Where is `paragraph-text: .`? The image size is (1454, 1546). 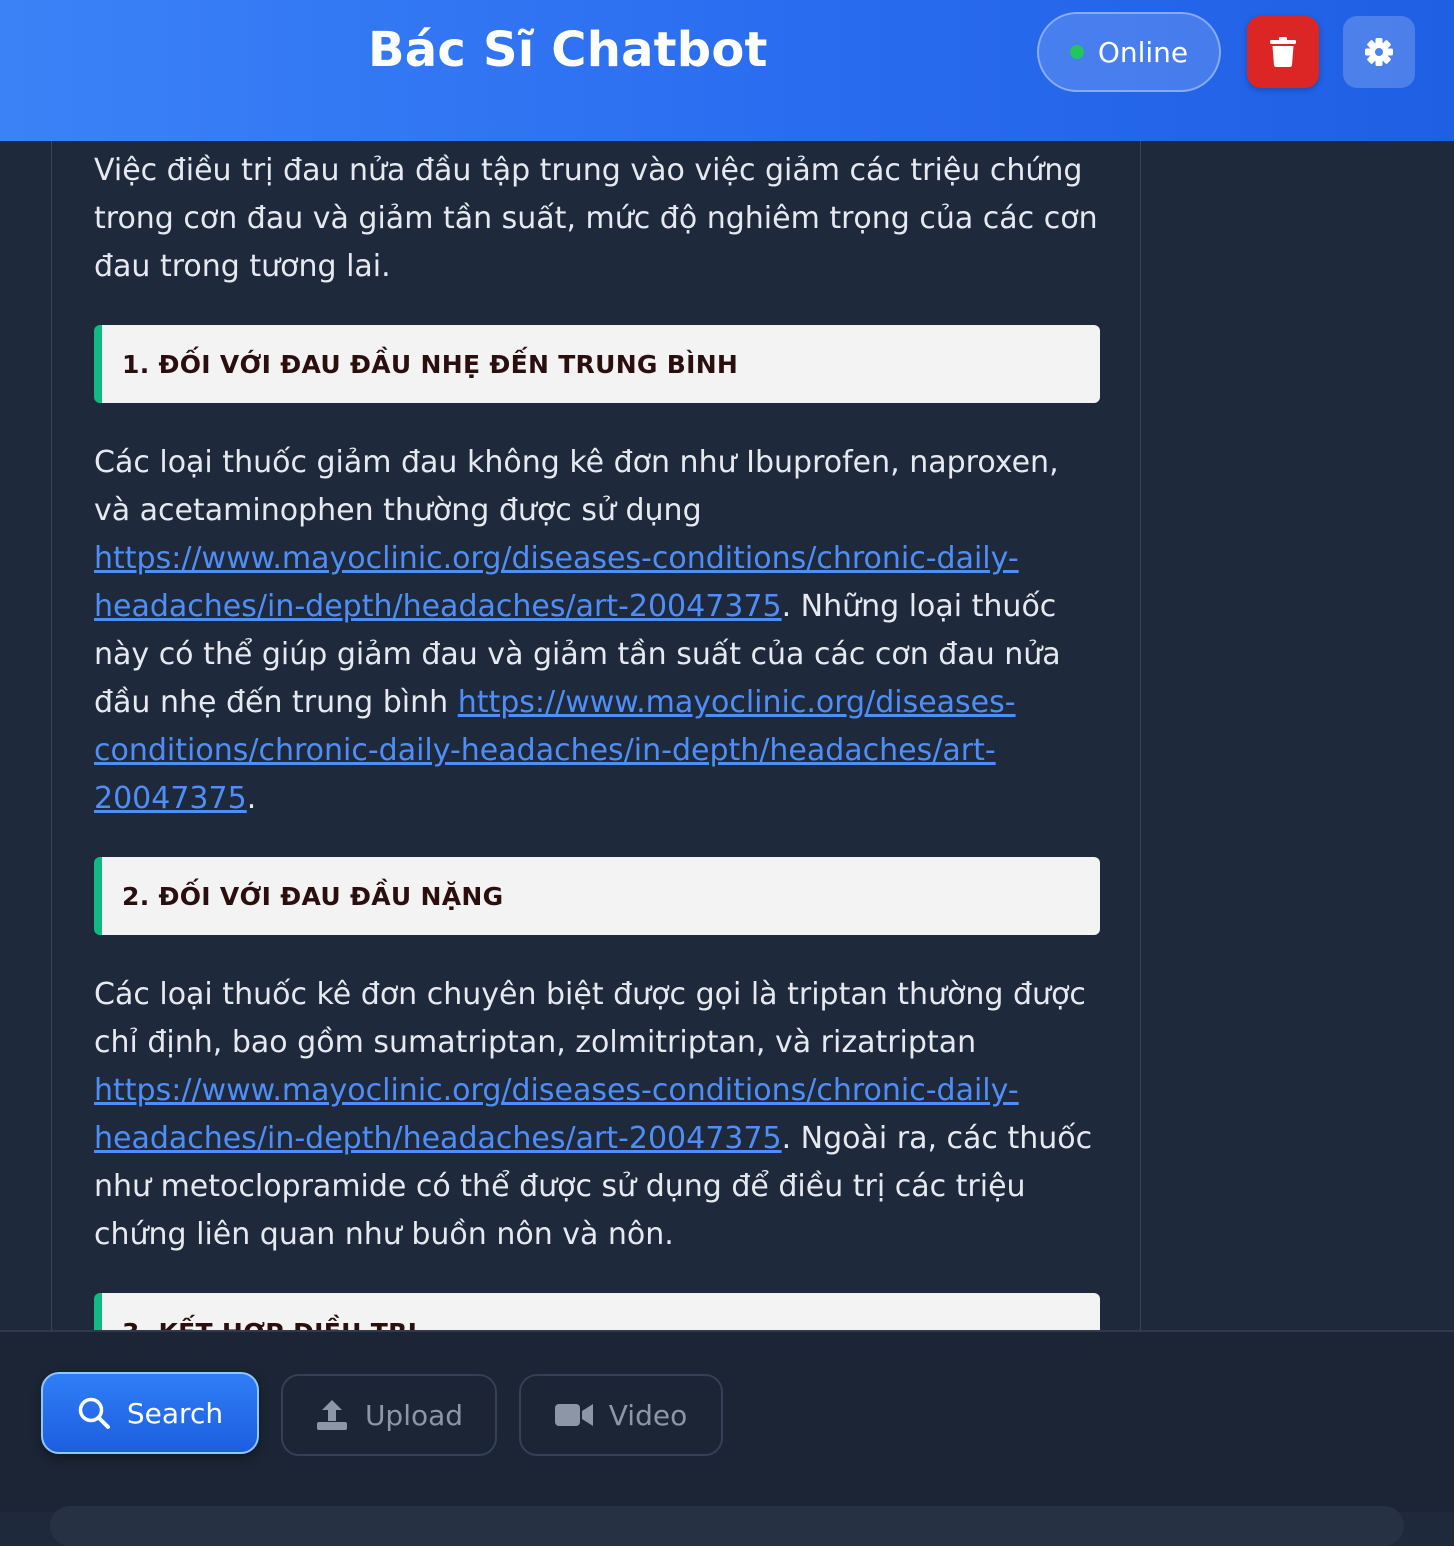 paragraph-text: . is located at coordinates (251, 798).